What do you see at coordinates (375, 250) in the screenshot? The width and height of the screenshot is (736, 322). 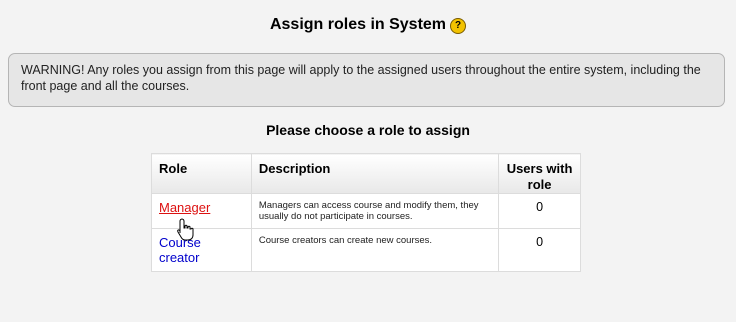 I see `description-cell: Course creators can create new courses.` at bounding box center [375, 250].